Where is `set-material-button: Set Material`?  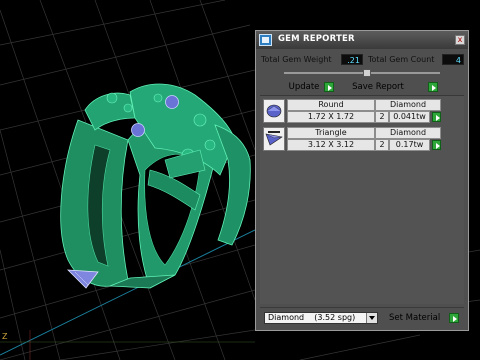 set-material-button: Set Material is located at coordinates (414, 318).